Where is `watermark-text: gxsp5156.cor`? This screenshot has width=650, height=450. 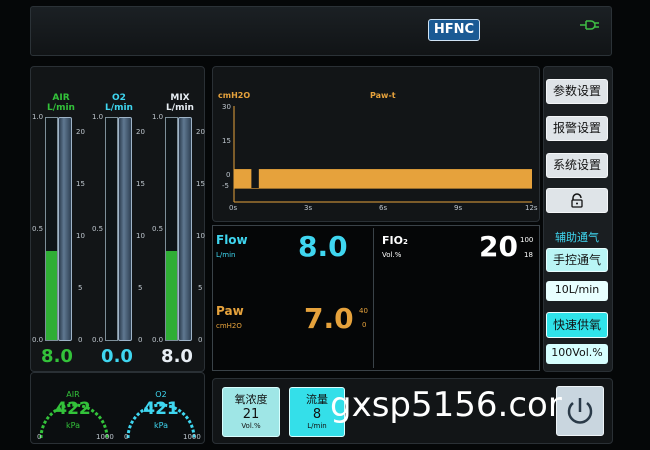
watermark-text: gxsp5156.cor is located at coordinates (446, 405).